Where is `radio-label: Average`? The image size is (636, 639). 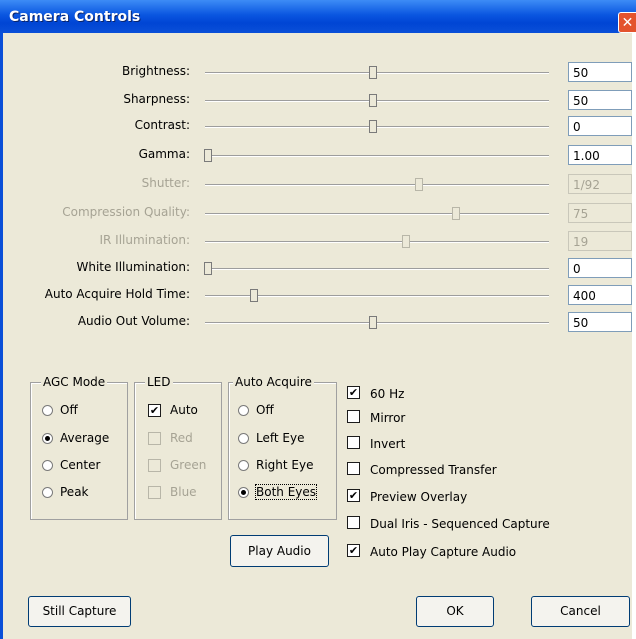
radio-label: Average is located at coordinates (84, 438).